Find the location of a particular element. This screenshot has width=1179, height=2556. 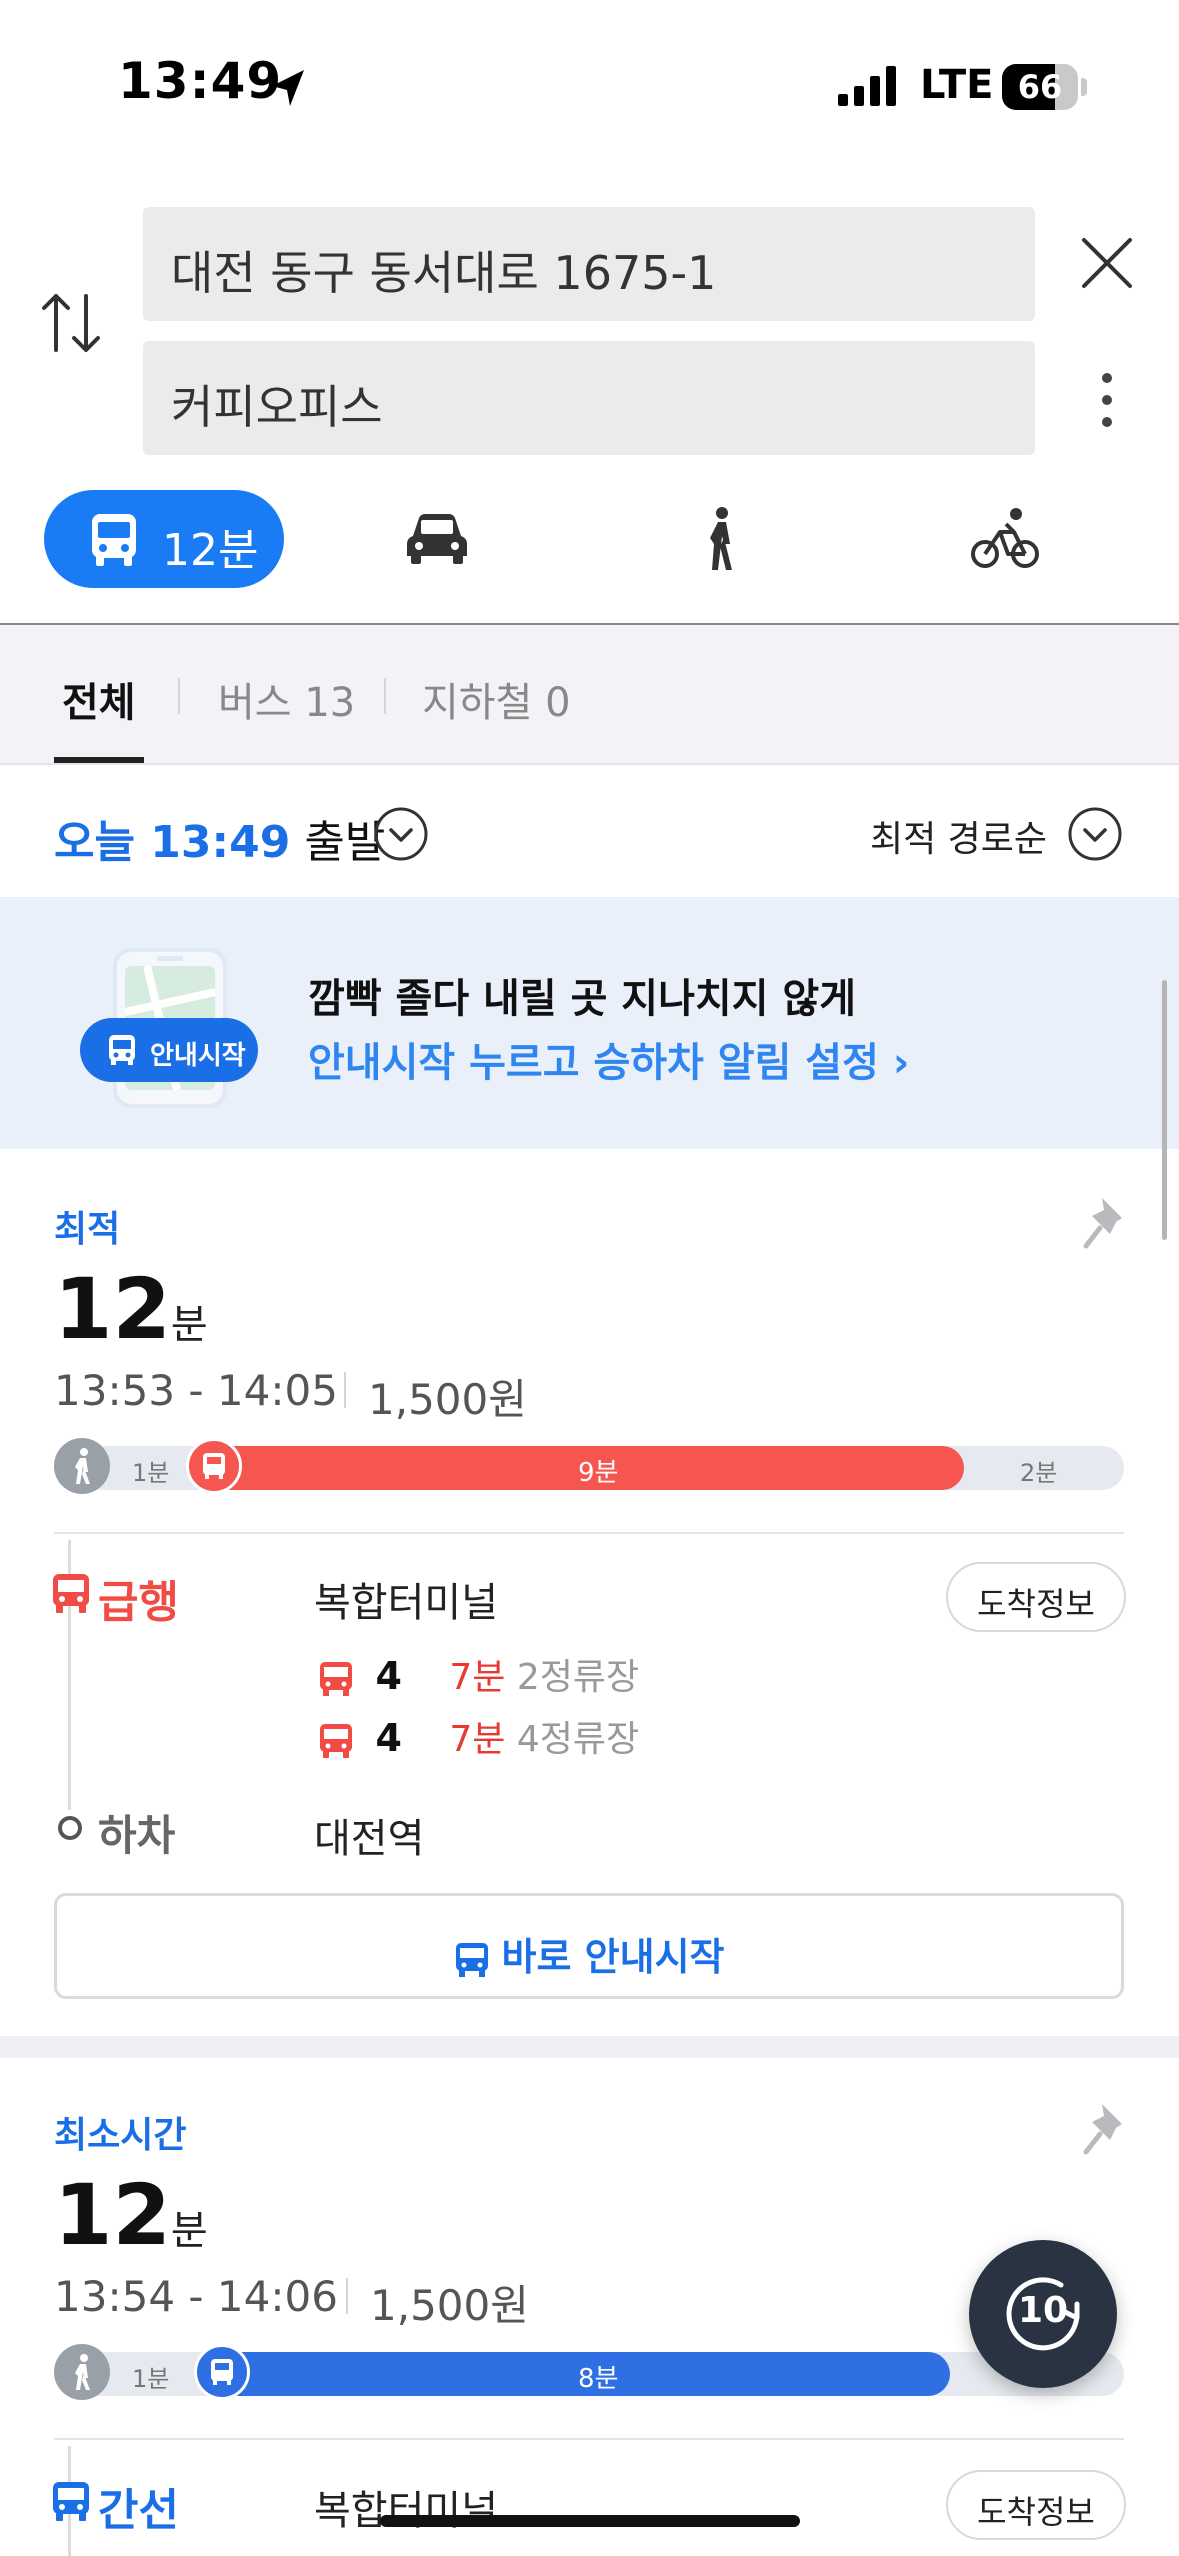

sort-order: 최적 경로순 is located at coordinates (958, 836).